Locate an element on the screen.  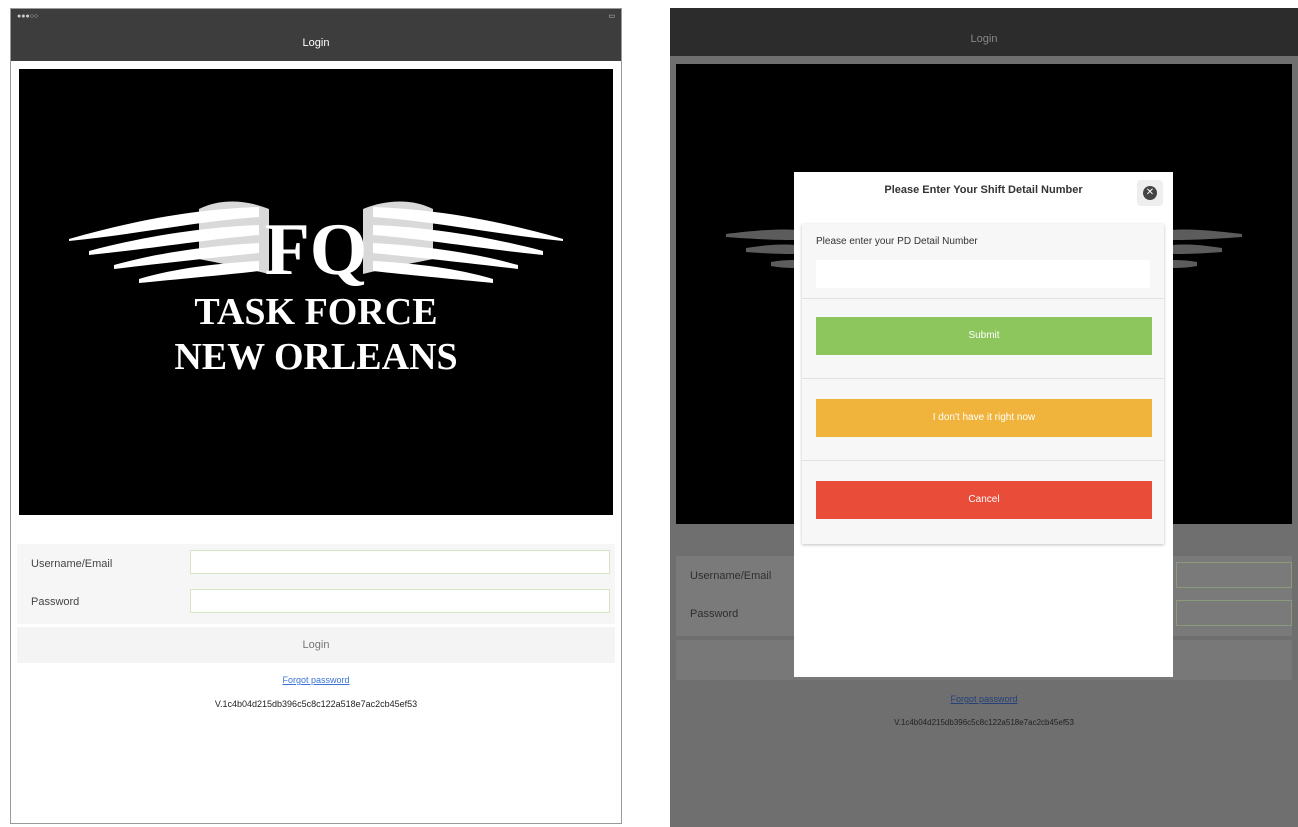
logo-line2: NEW ORLEANS is located at coordinates (315, 357).